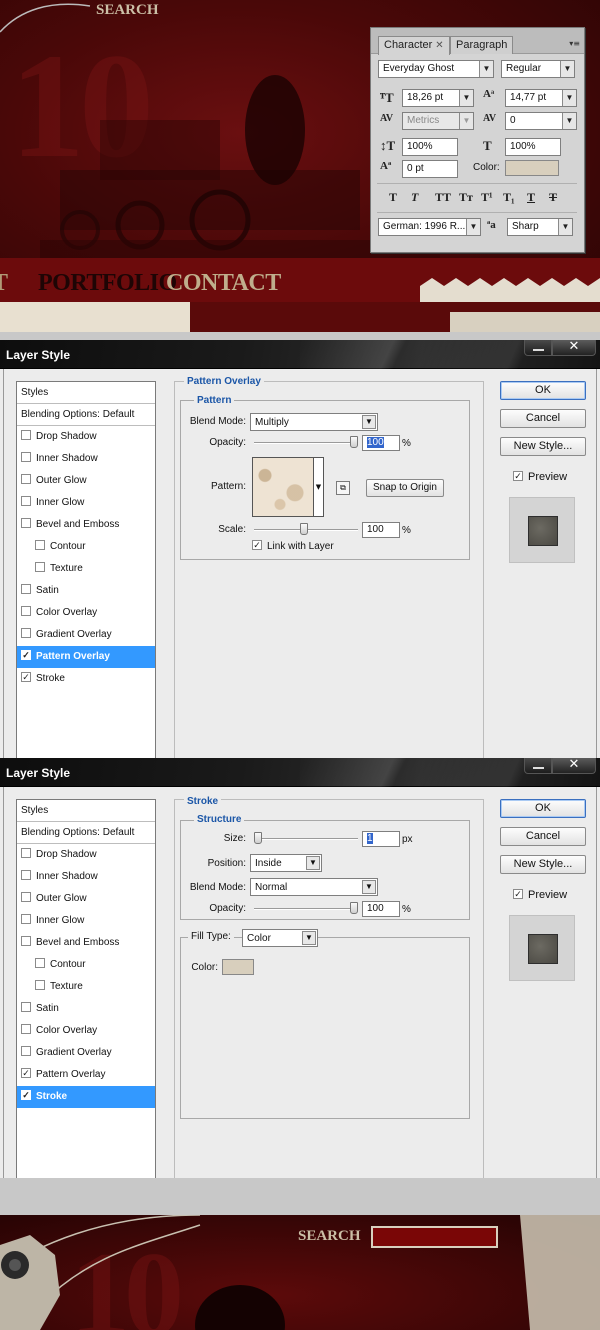  I want to click on subscript-button: T₁, so click(509, 197).